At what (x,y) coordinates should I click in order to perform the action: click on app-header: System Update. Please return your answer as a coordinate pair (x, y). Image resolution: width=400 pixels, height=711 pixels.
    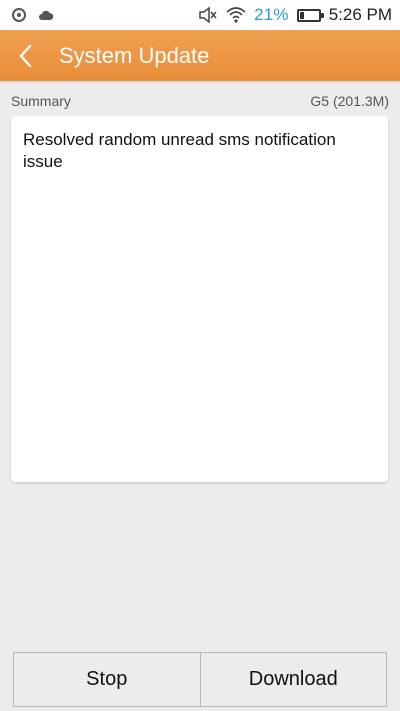
    Looking at the image, I should click on (200, 55).